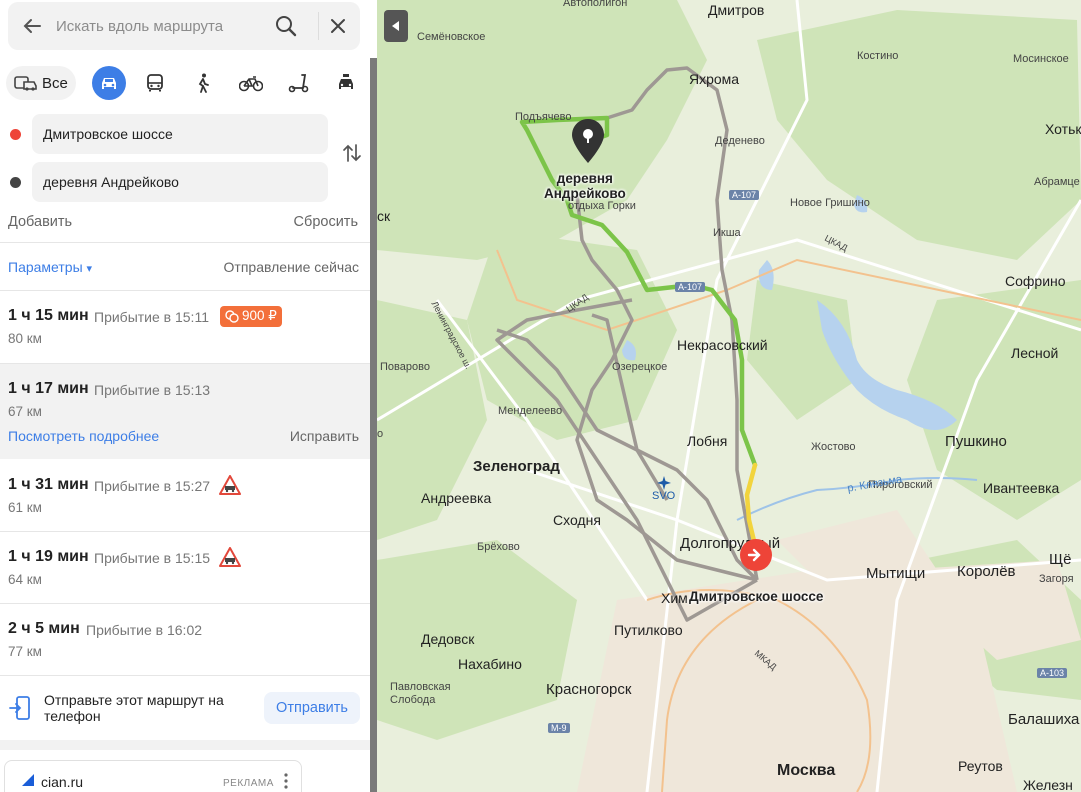  What do you see at coordinates (25, 83) in the screenshot?
I see `all-transport-icon` at bounding box center [25, 83].